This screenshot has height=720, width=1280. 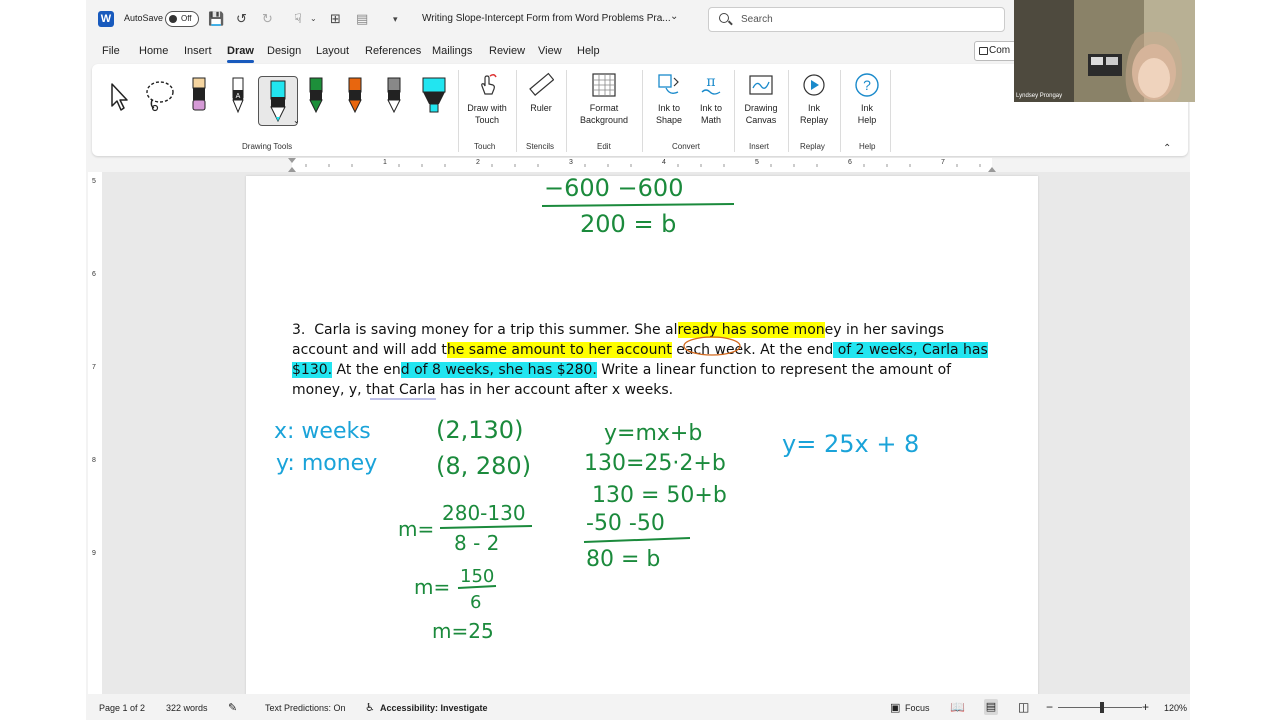 What do you see at coordinates (199, 96) in the screenshot?
I see `eraser-tool` at bounding box center [199, 96].